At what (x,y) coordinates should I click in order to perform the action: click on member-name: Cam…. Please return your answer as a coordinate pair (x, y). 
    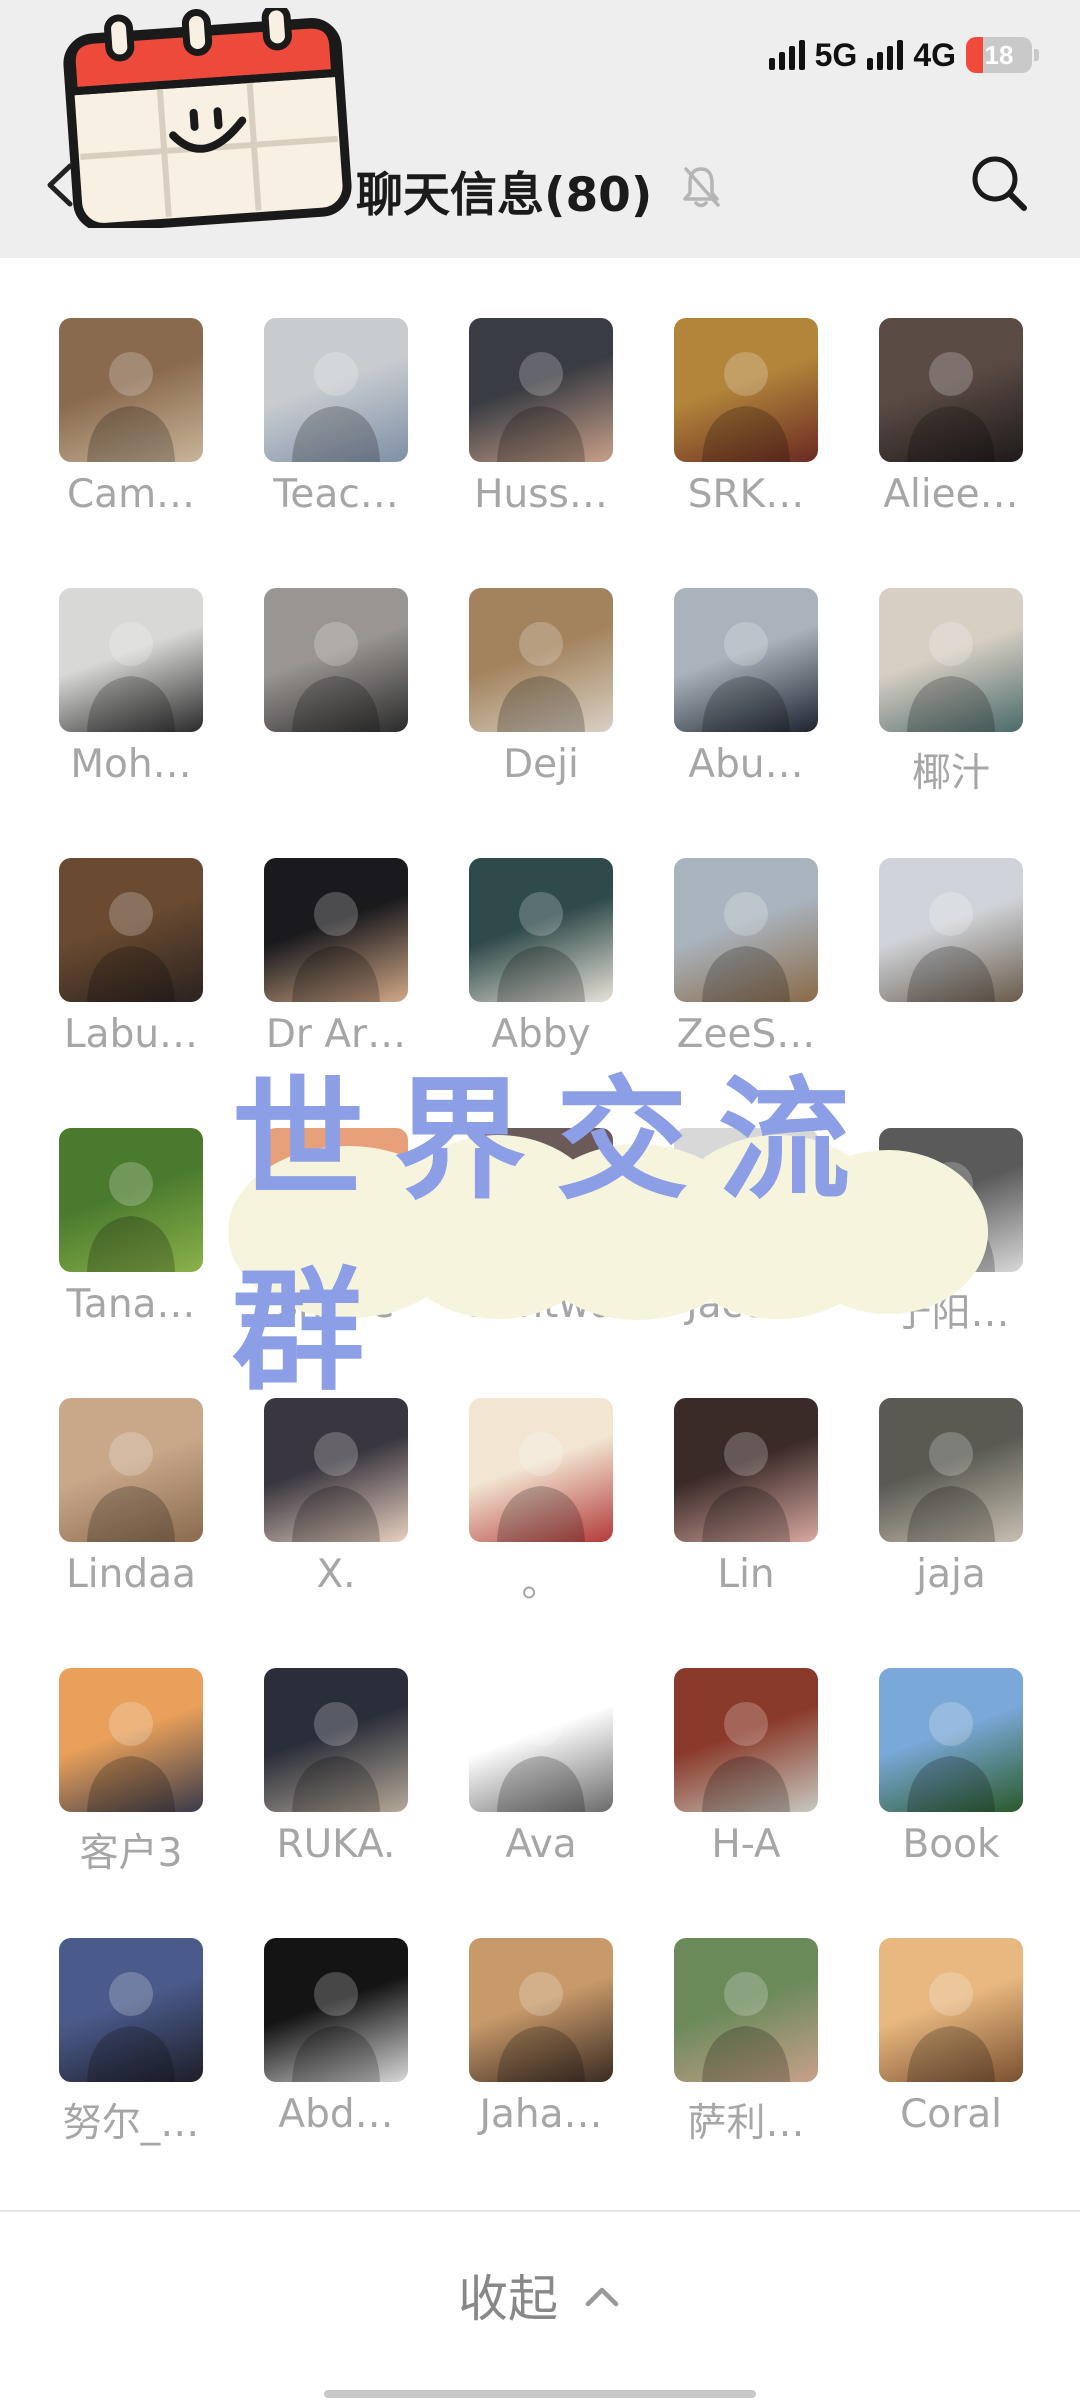
    Looking at the image, I should click on (131, 494).